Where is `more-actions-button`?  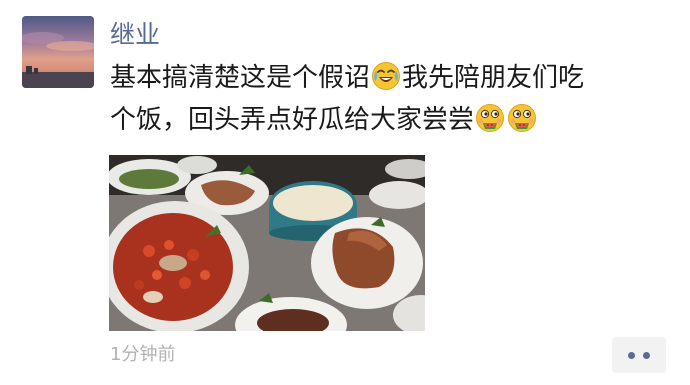
more-actions-button is located at coordinates (639, 355).